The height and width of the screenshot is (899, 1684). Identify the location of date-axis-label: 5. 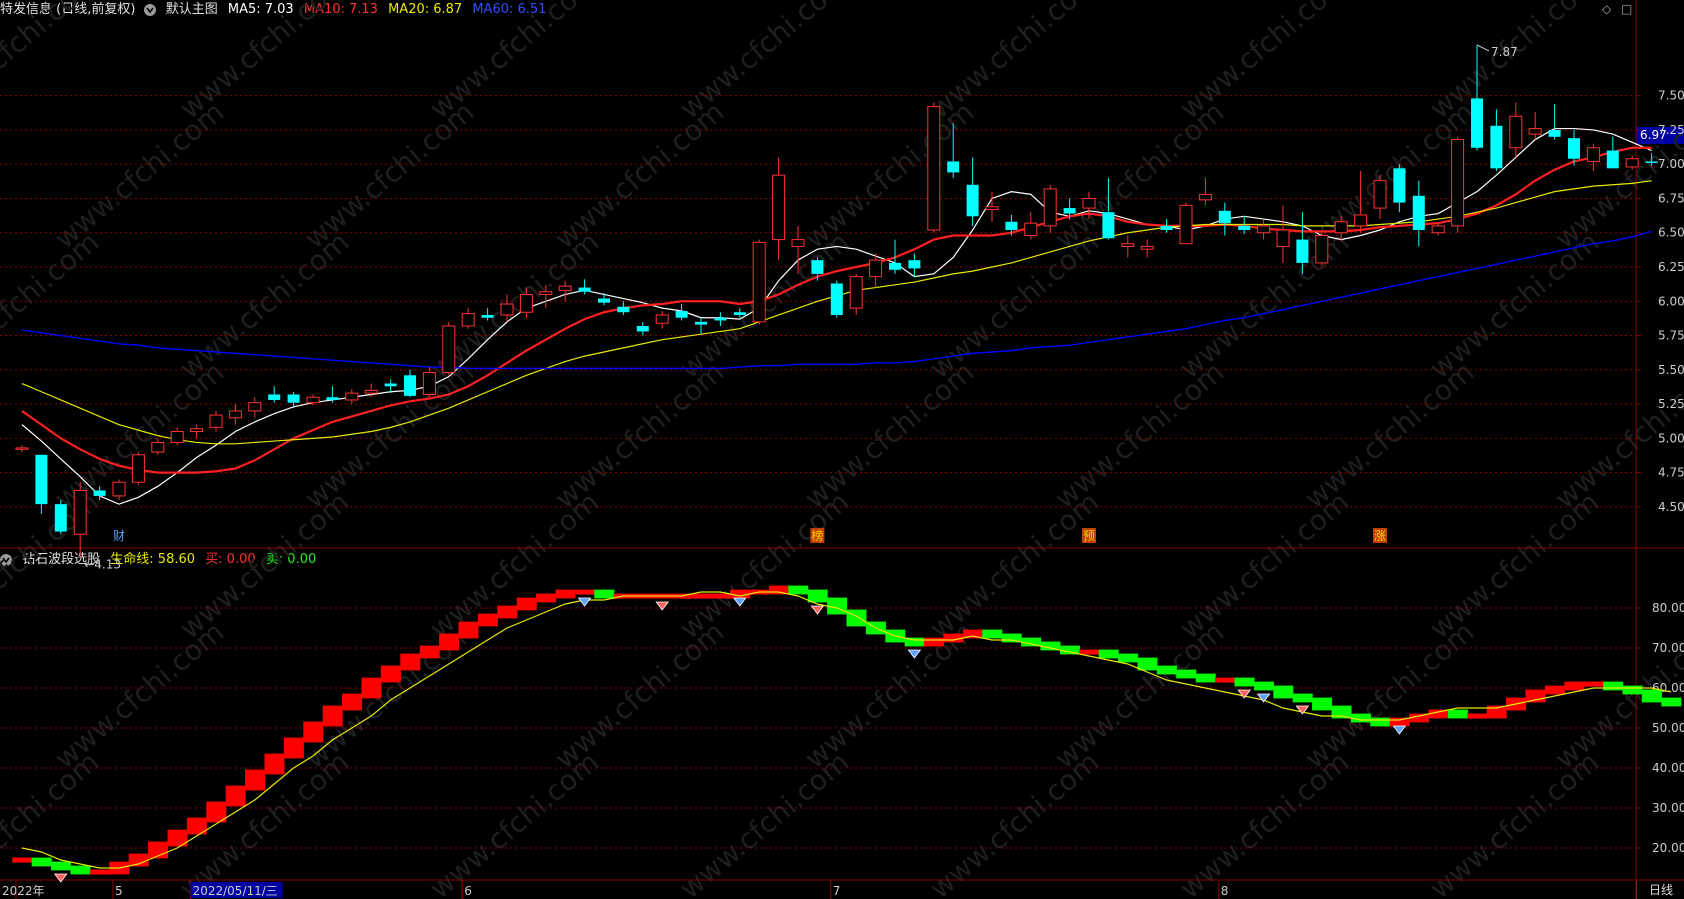
(119, 891).